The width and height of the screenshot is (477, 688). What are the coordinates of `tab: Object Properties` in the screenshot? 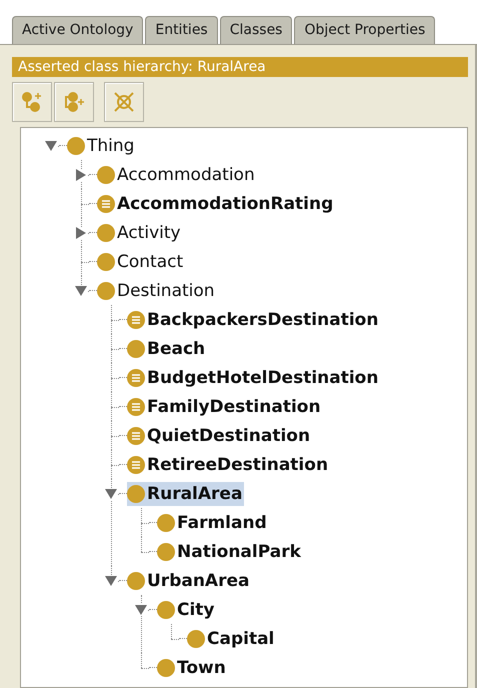 It's located at (365, 30).